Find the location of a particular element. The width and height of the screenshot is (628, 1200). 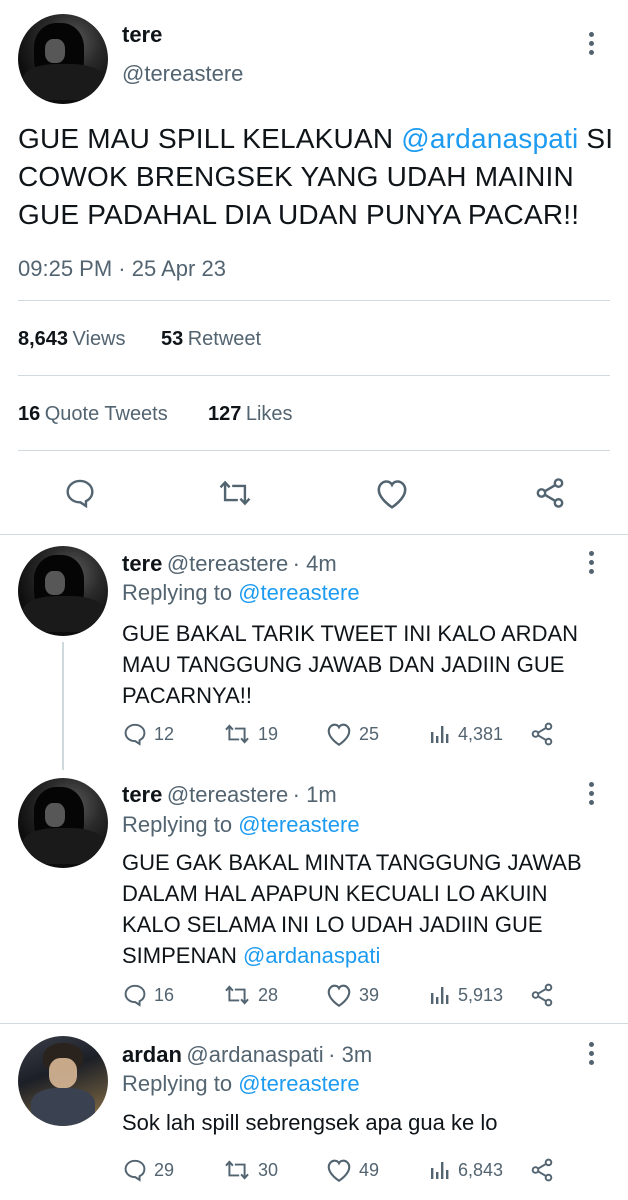

like-count: 49 is located at coordinates (369, 1169).